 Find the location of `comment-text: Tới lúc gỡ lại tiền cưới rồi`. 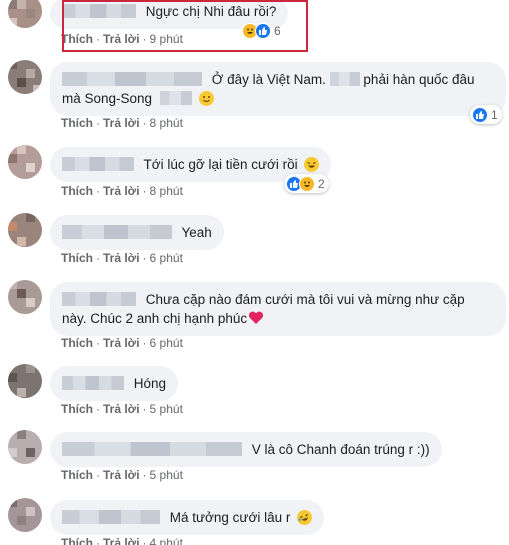

comment-text: Tới lúc gỡ lại tiền cưới rồi is located at coordinates (220, 164).